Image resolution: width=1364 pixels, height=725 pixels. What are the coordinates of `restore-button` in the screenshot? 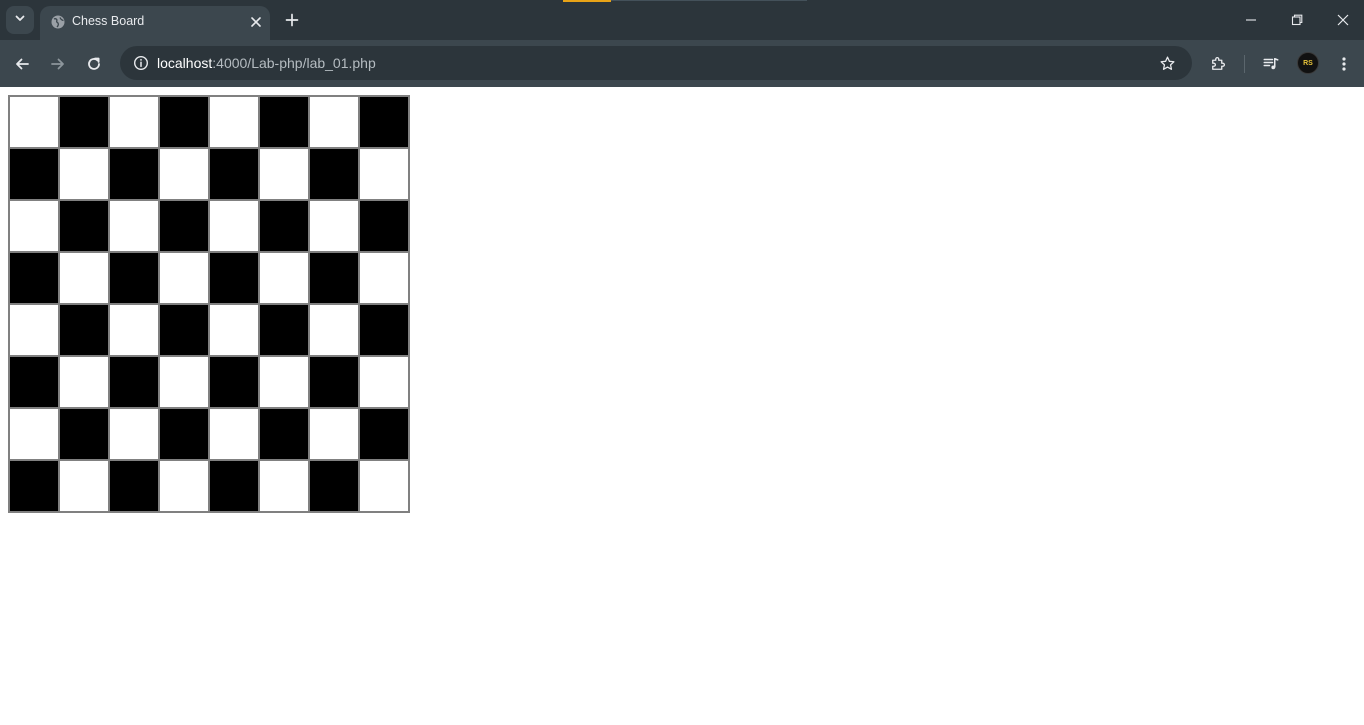 It's located at (1297, 20).